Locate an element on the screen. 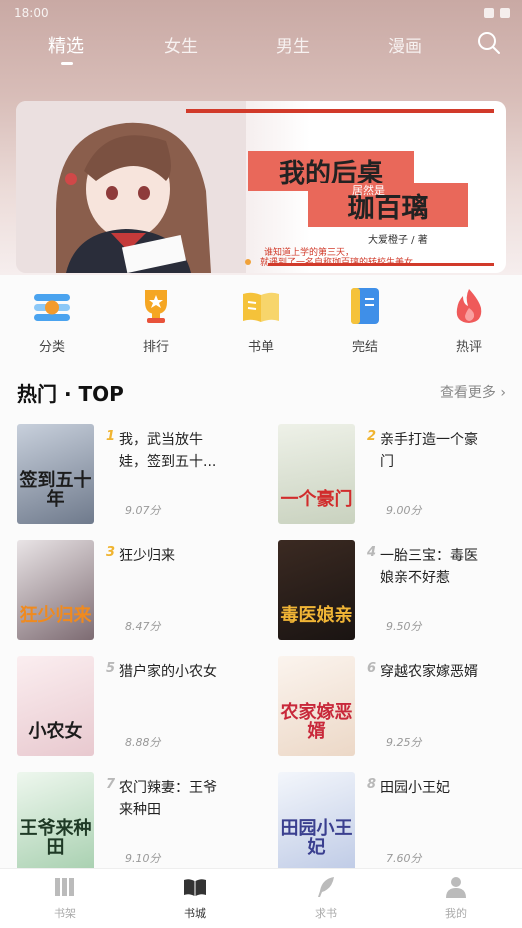 This screenshot has width=522, height=928. bottom-tab-bar: 书架 书城 求书 我的 is located at coordinates (261, 898).